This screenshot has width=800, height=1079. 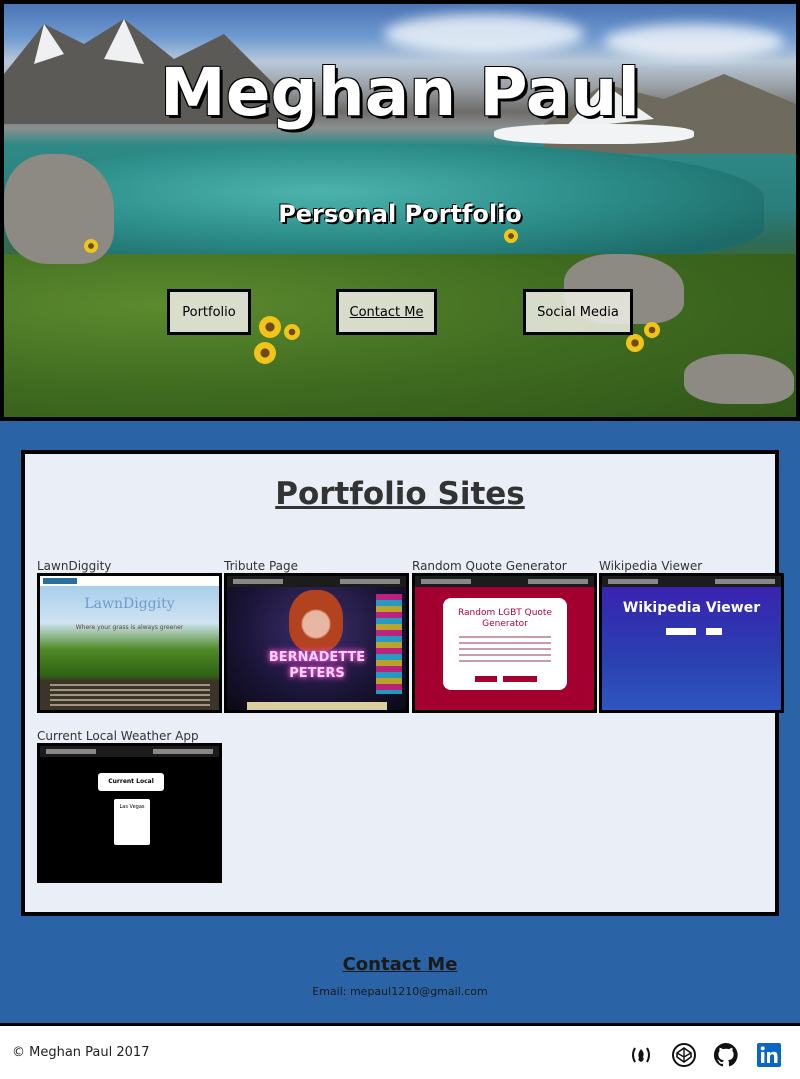 What do you see at coordinates (316, 621) in the screenshot?
I see `portrait-image` at bounding box center [316, 621].